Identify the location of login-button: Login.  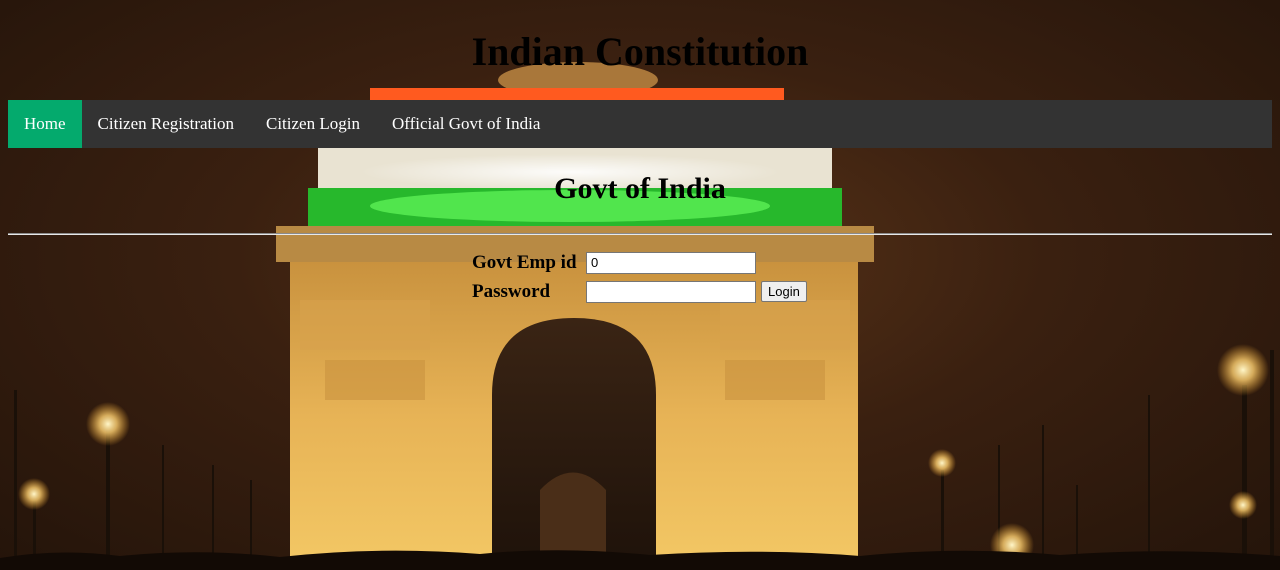
(784, 291).